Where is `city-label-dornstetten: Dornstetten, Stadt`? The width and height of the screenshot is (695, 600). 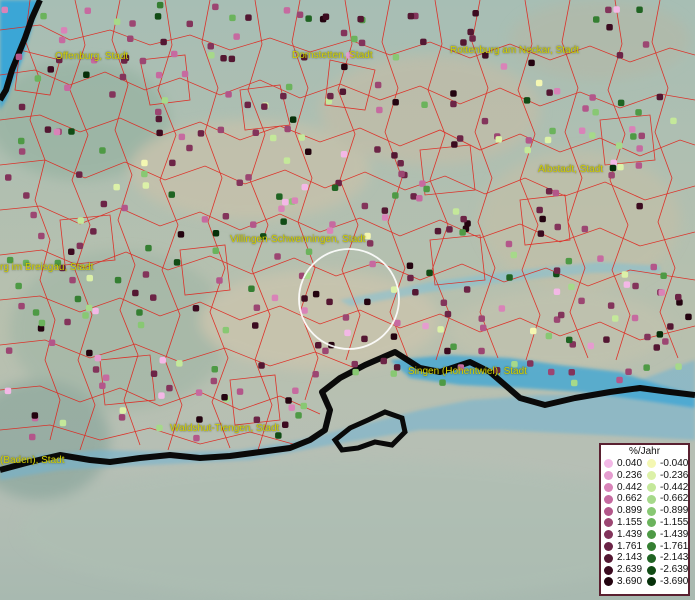 city-label-dornstetten: Dornstetten, Stadt is located at coordinates (332, 55).